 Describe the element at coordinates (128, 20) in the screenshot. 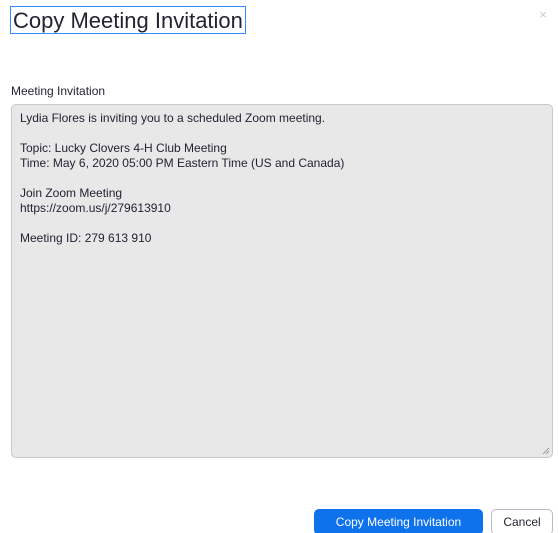

I see `dialog-title: Copy Meeting Invitation` at that location.